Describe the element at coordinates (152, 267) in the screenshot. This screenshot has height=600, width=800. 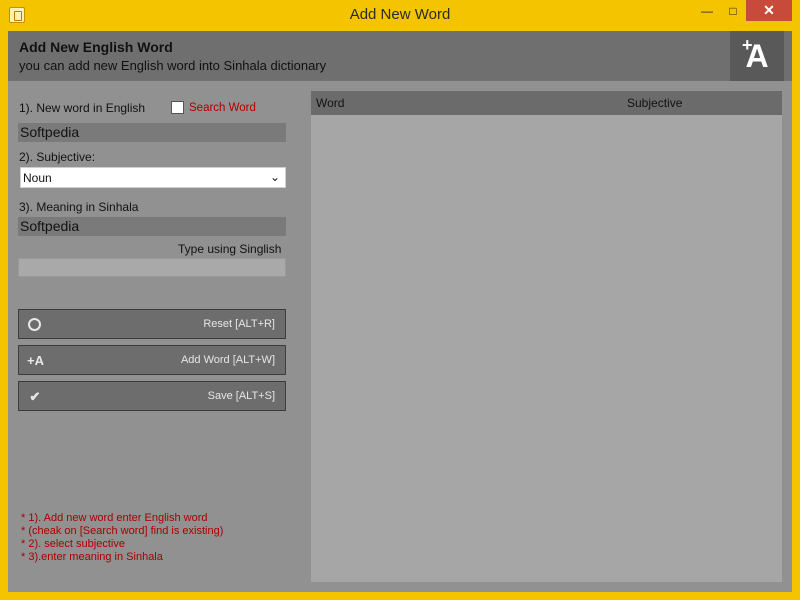
I see `singlish-input` at that location.